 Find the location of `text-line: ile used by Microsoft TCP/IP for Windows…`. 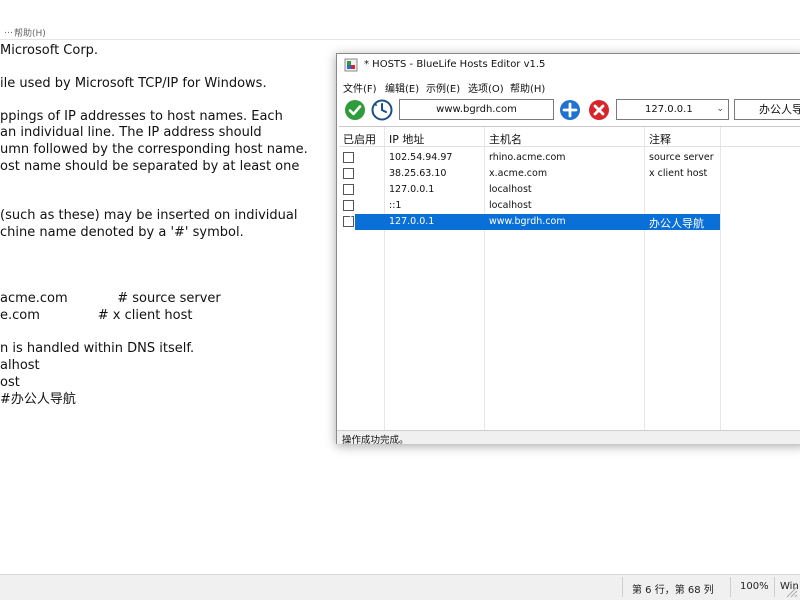

text-line: ile used by Microsoft TCP/IP for Windows… is located at coordinates (133, 83).